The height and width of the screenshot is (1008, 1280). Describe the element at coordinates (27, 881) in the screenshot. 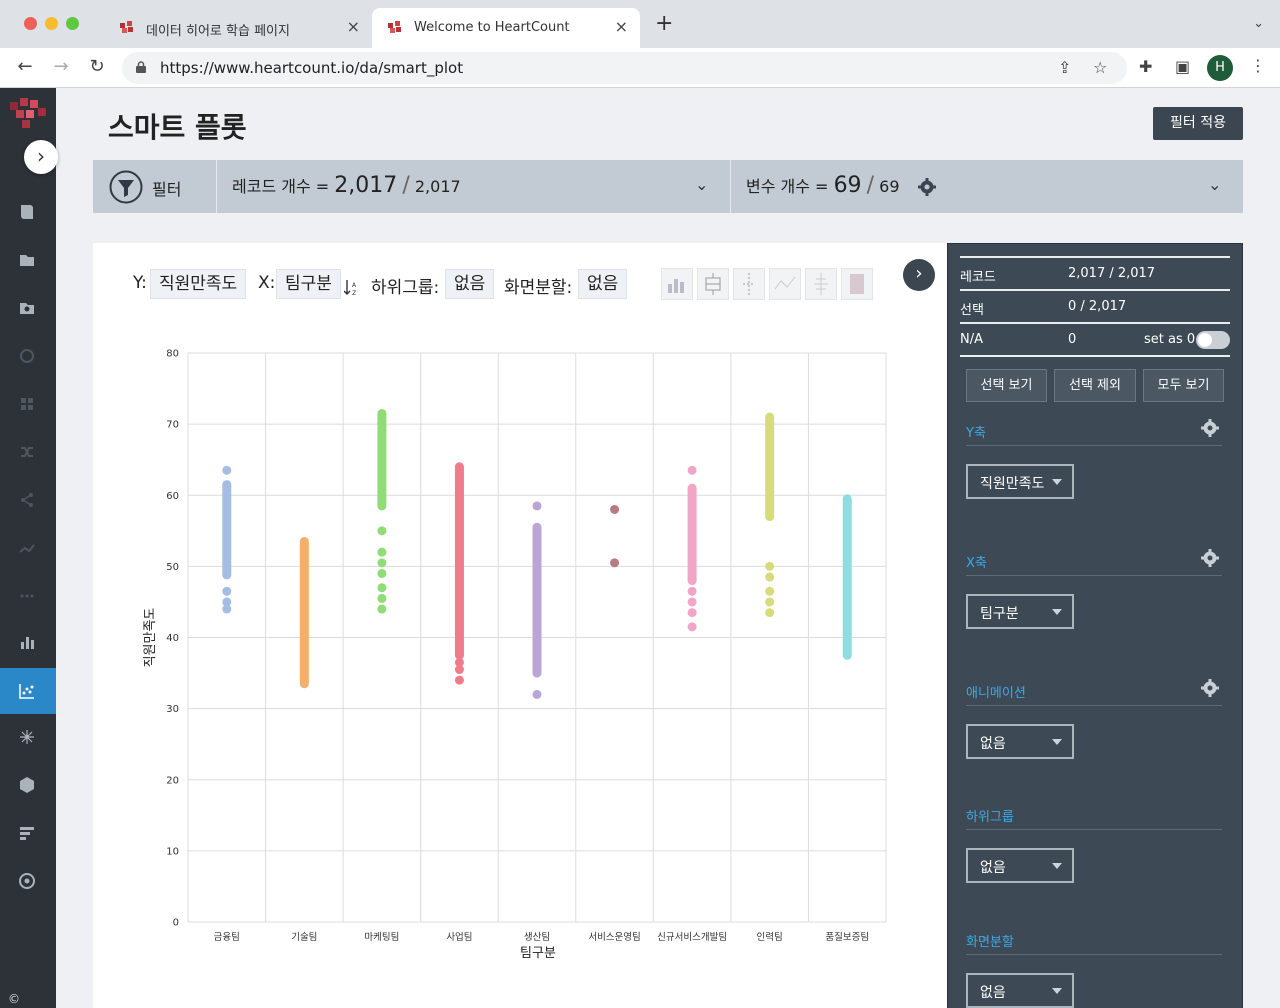

I see `settings-badge-icon` at that location.